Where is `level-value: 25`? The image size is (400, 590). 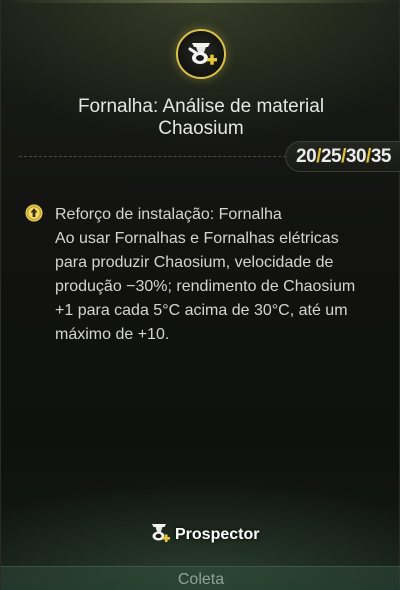
level-value: 25 is located at coordinates (331, 156).